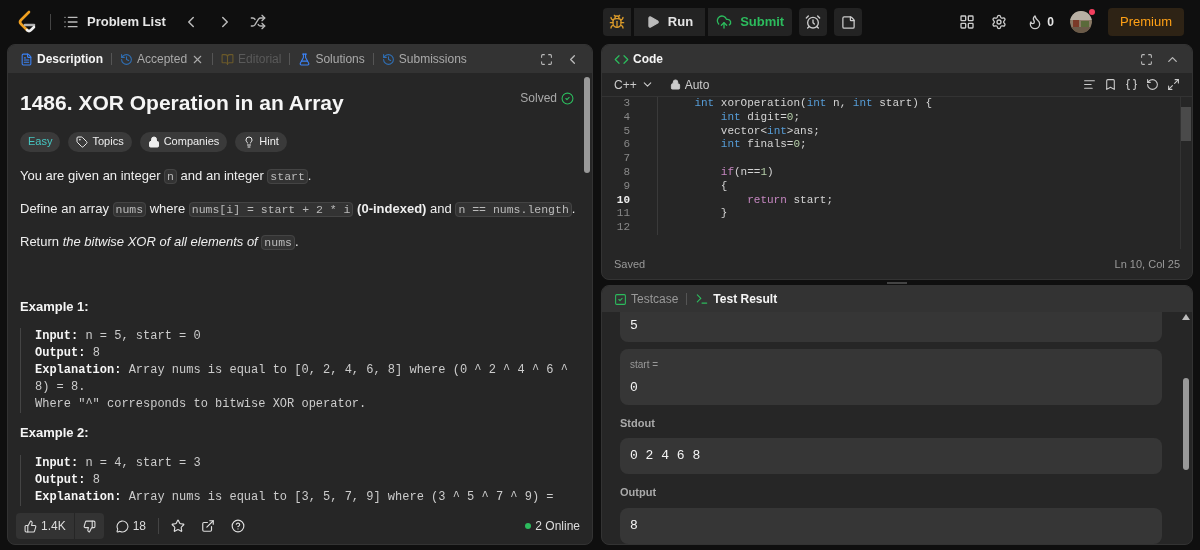 This screenshot has height=550, width=1200. I want to click on panel-tab: Submissions, so click(424, 59).